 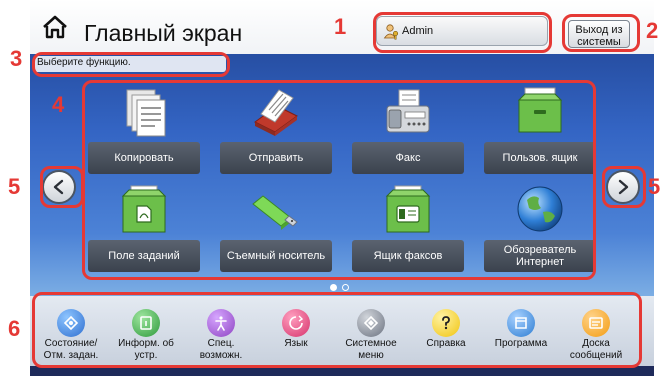 What do you see at coordinates (58, 104) in the screenshot?
I see `callout-number-4: 4` at bounding box center [58, 104].